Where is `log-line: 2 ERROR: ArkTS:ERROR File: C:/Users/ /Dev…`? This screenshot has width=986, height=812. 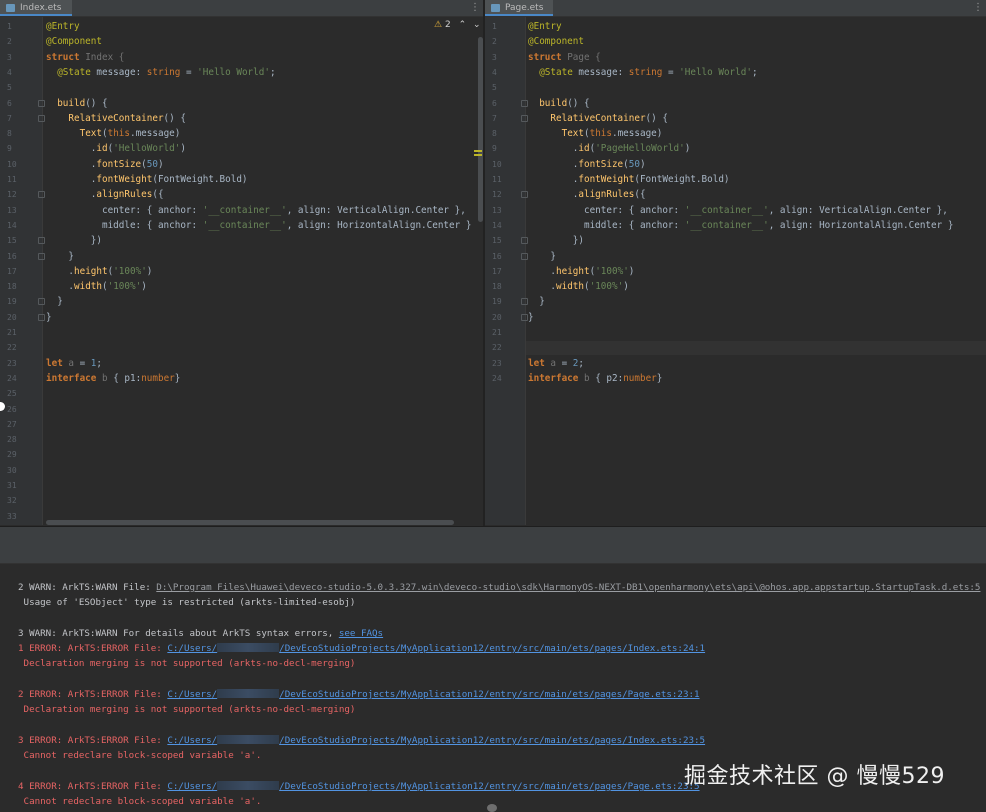 log-line: 2 ERROR: ArkTS:ERROR File: C:/Users/ /Dev… is located at coordinates (359, 694).